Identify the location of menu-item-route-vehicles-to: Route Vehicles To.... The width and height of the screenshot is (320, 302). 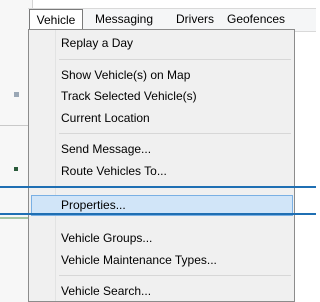
(162, 171).